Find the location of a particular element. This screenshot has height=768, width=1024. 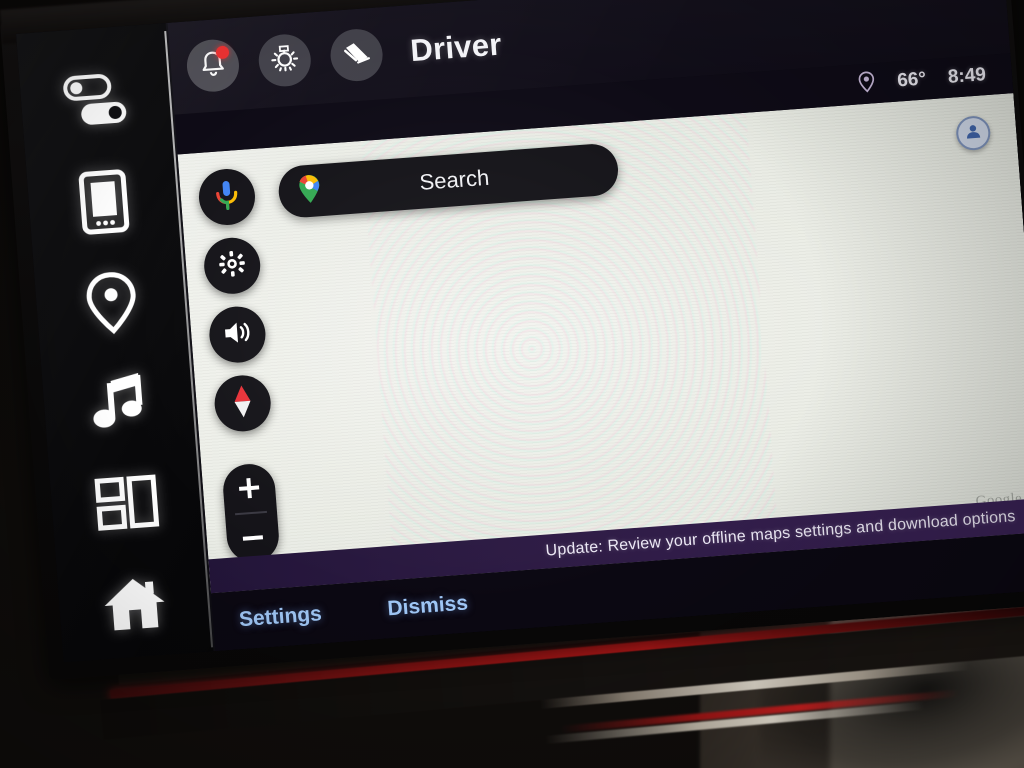

google-assistant-mic-icon is located at coordinates (227, 196).